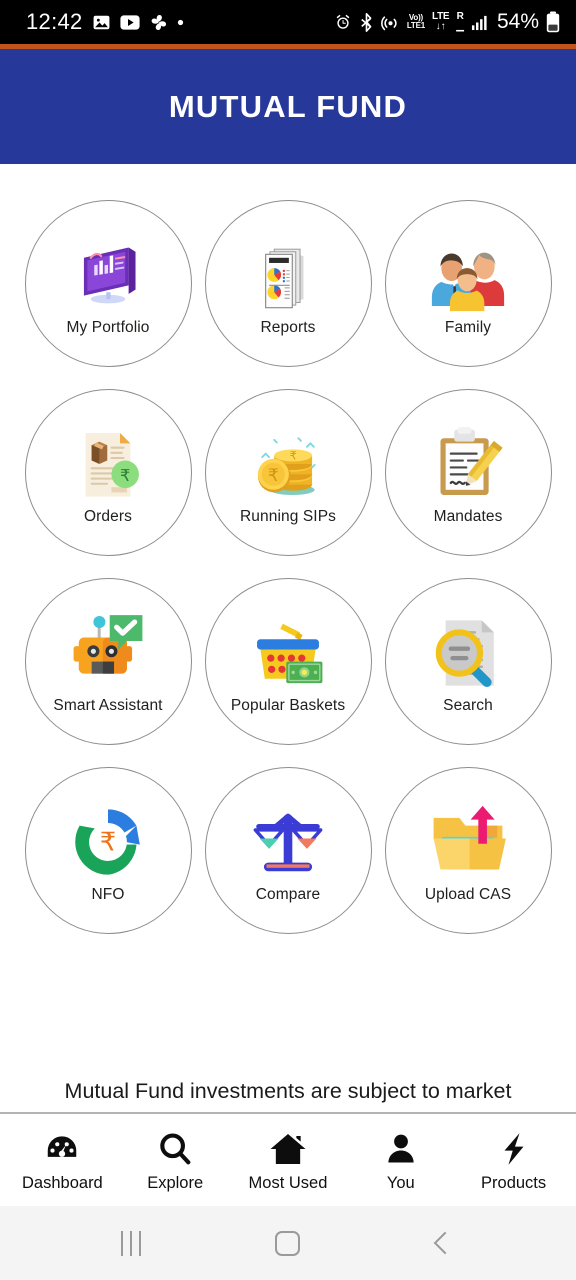 The image size is (576, 1280). What do you see at coordinates (468, 464) in the screenshot?
I see `clipboard-pencil-icon` at bounding box center [468, 464].